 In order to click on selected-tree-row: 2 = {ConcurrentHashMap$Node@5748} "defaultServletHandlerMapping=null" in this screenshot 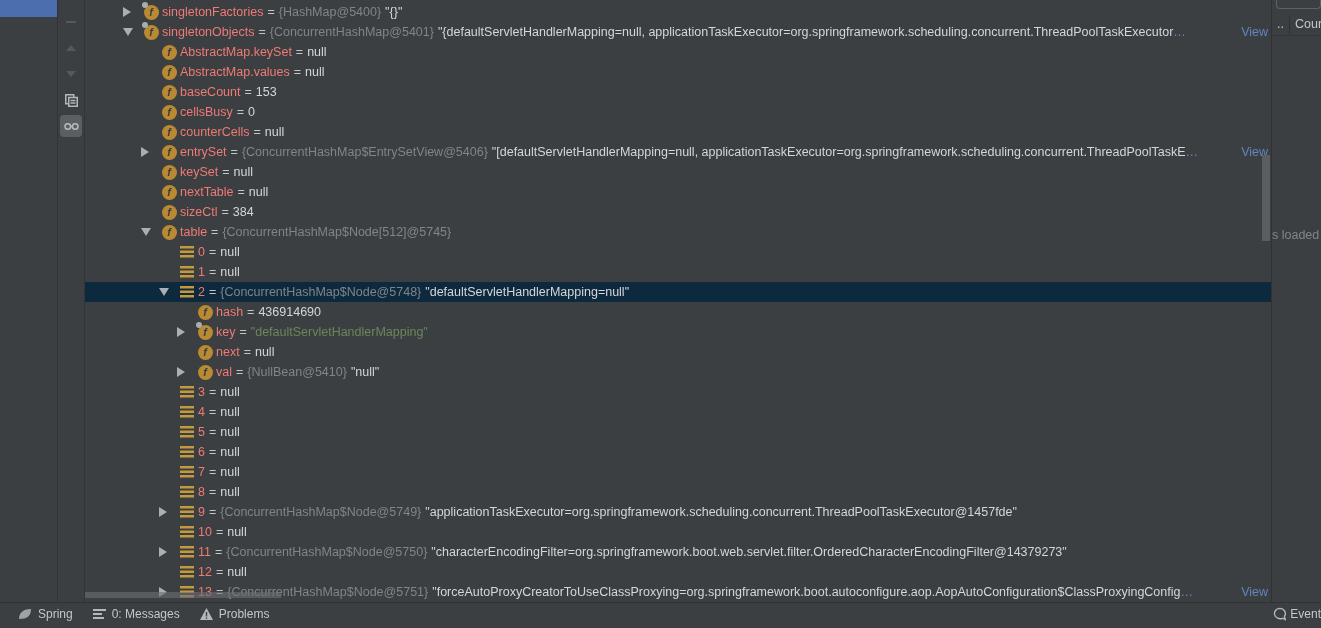, I will do `click(678, 292)`.